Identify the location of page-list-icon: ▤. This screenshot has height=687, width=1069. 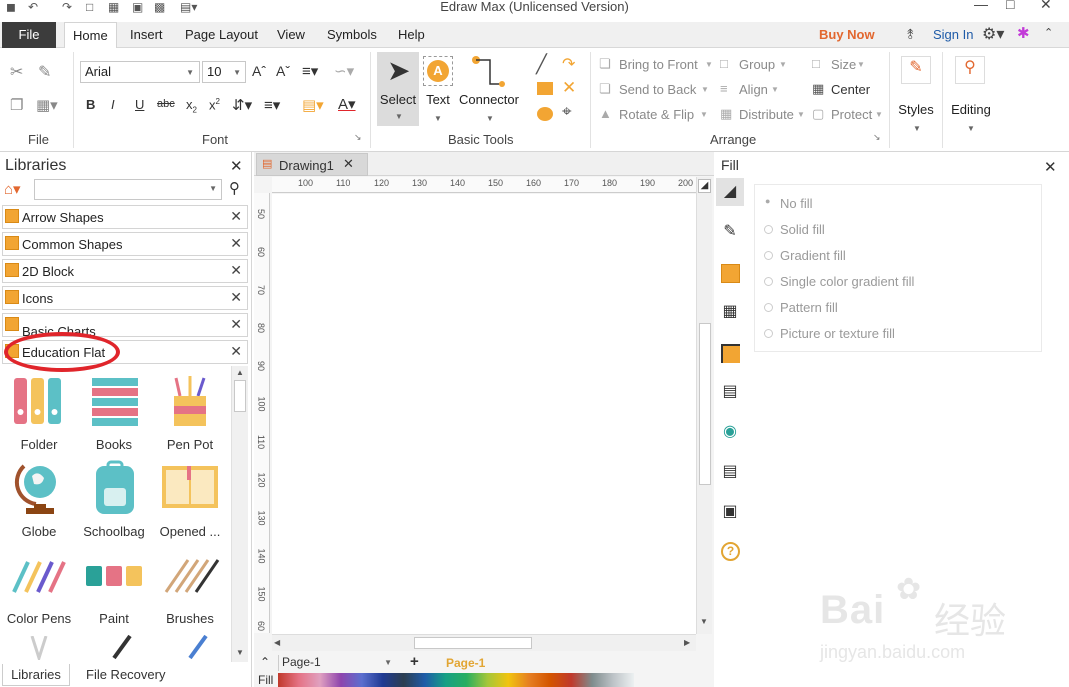
(730, 392).